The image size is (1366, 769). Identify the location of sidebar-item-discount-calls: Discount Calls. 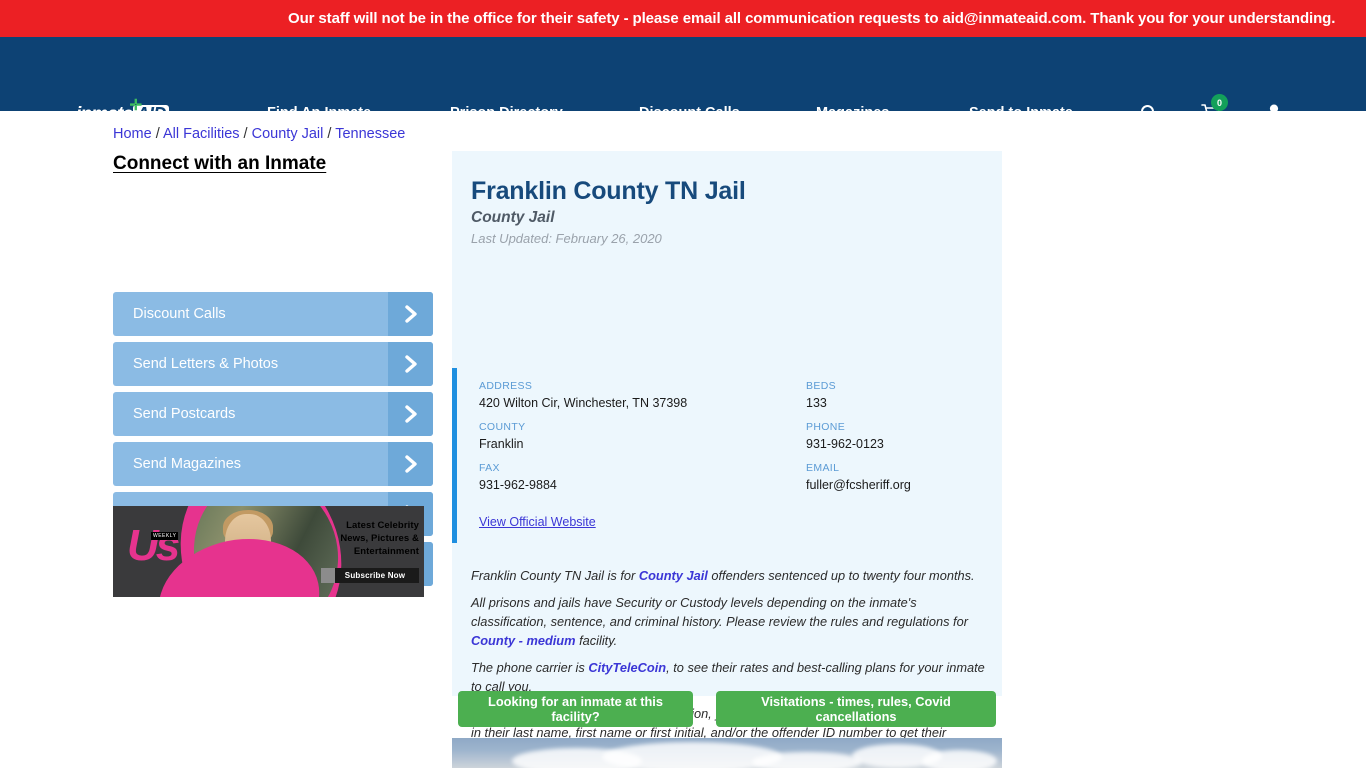
(273, 314).